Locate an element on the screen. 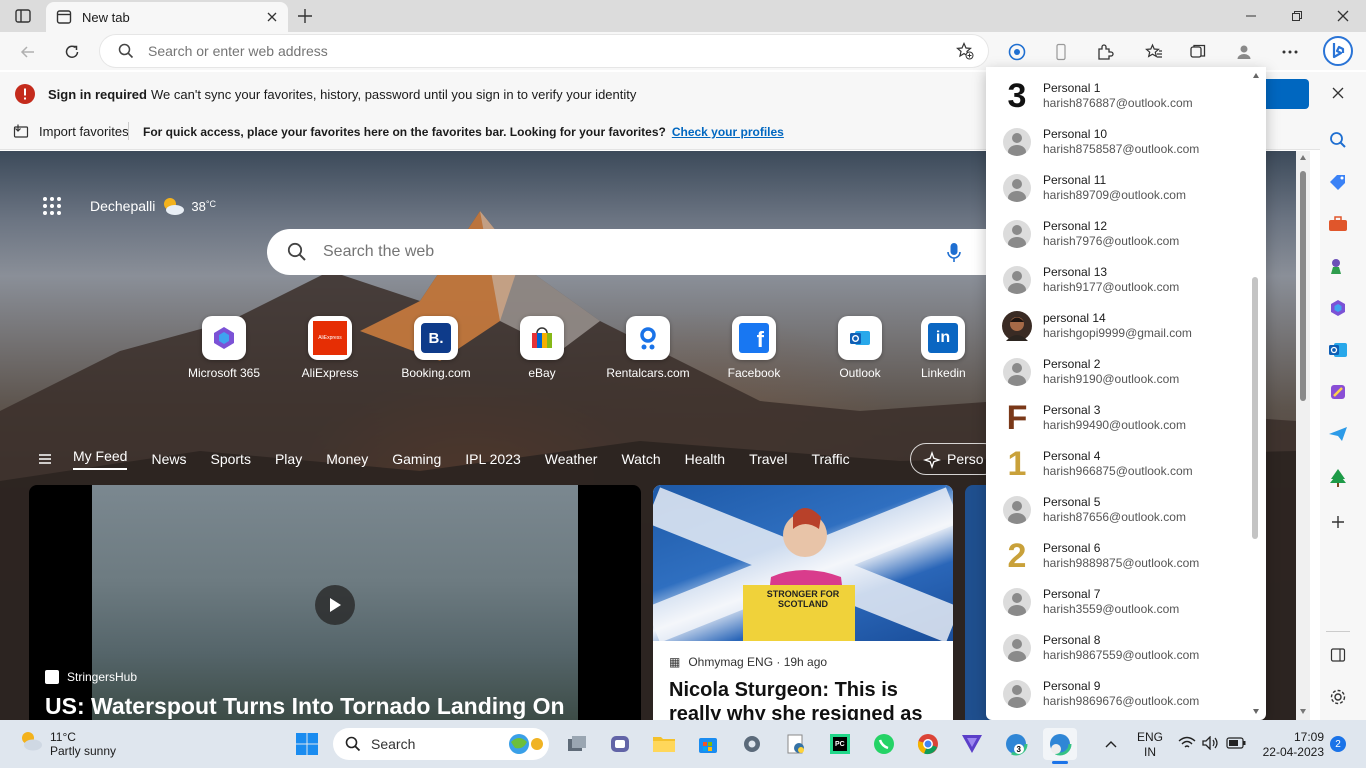 This screenshot has height=768, width=1366. show-hidden-icons-icon is located at coordinates (1111, 744).